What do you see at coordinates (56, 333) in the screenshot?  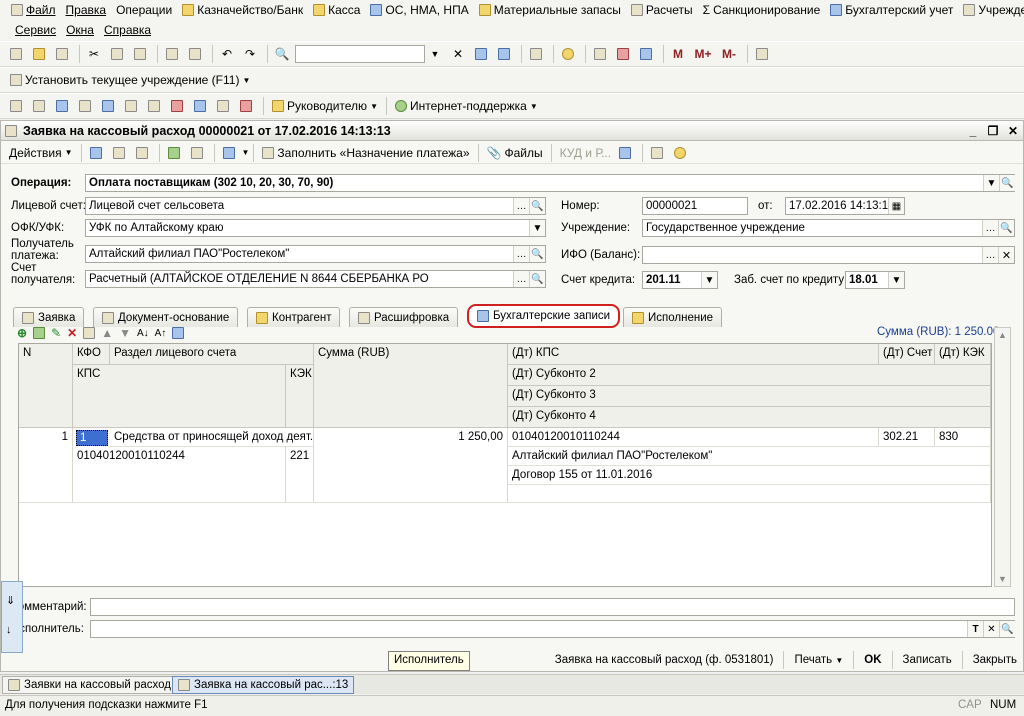 I see `edit-icon: ✎` at bounding box center [56, 333].